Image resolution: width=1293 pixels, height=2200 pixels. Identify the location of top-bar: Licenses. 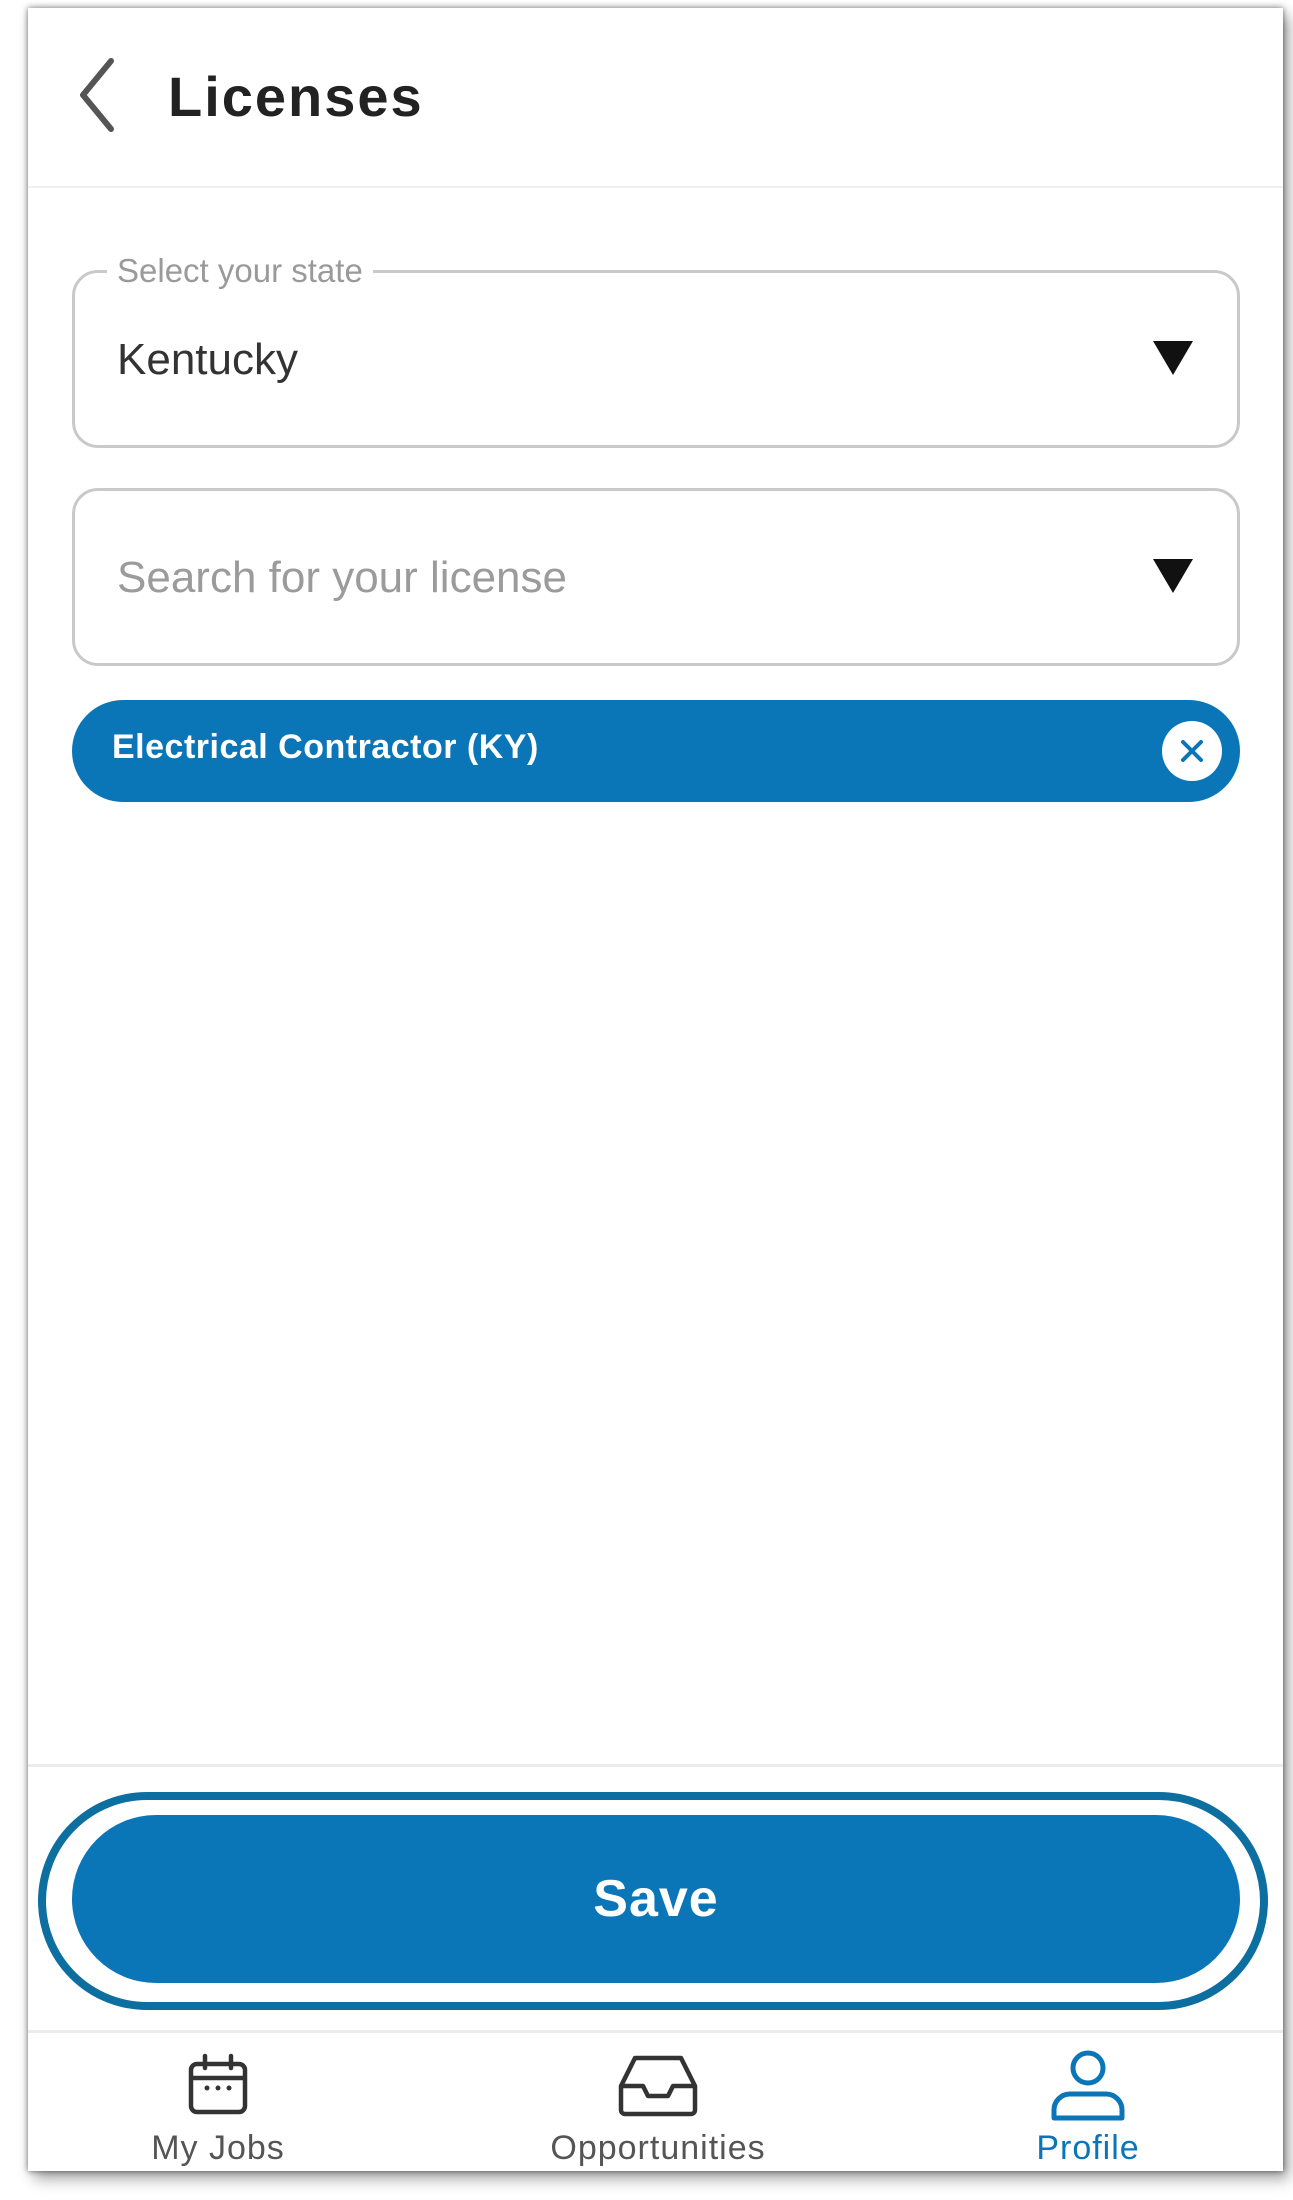
(655, 98).